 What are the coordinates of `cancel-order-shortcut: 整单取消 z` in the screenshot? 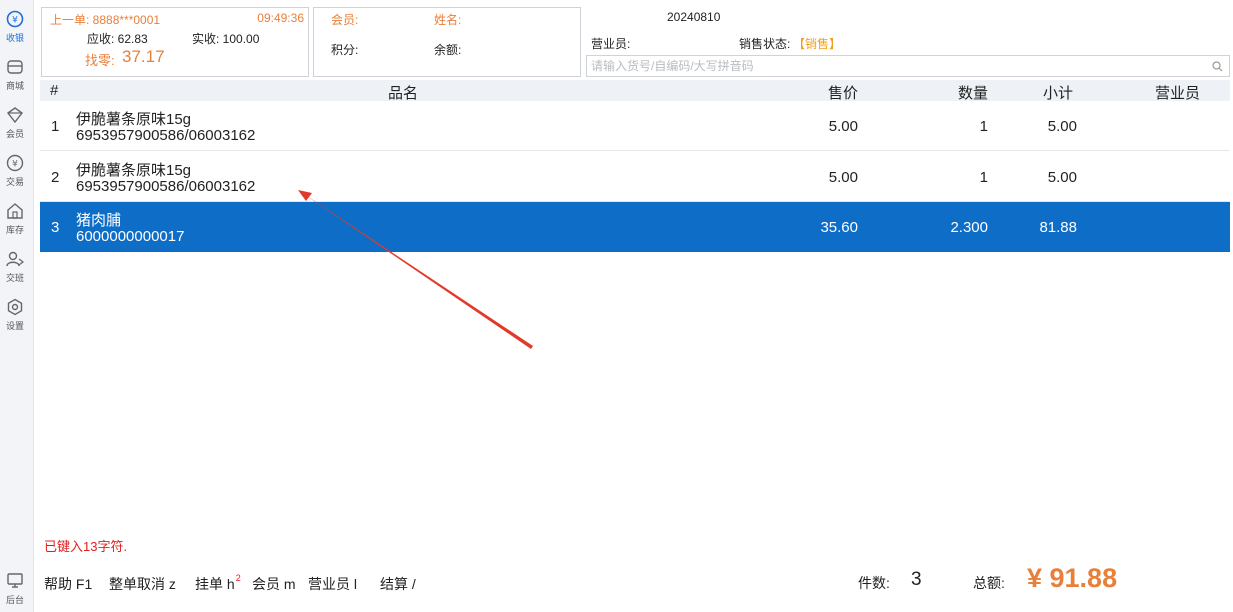 It's located at (142, 584).